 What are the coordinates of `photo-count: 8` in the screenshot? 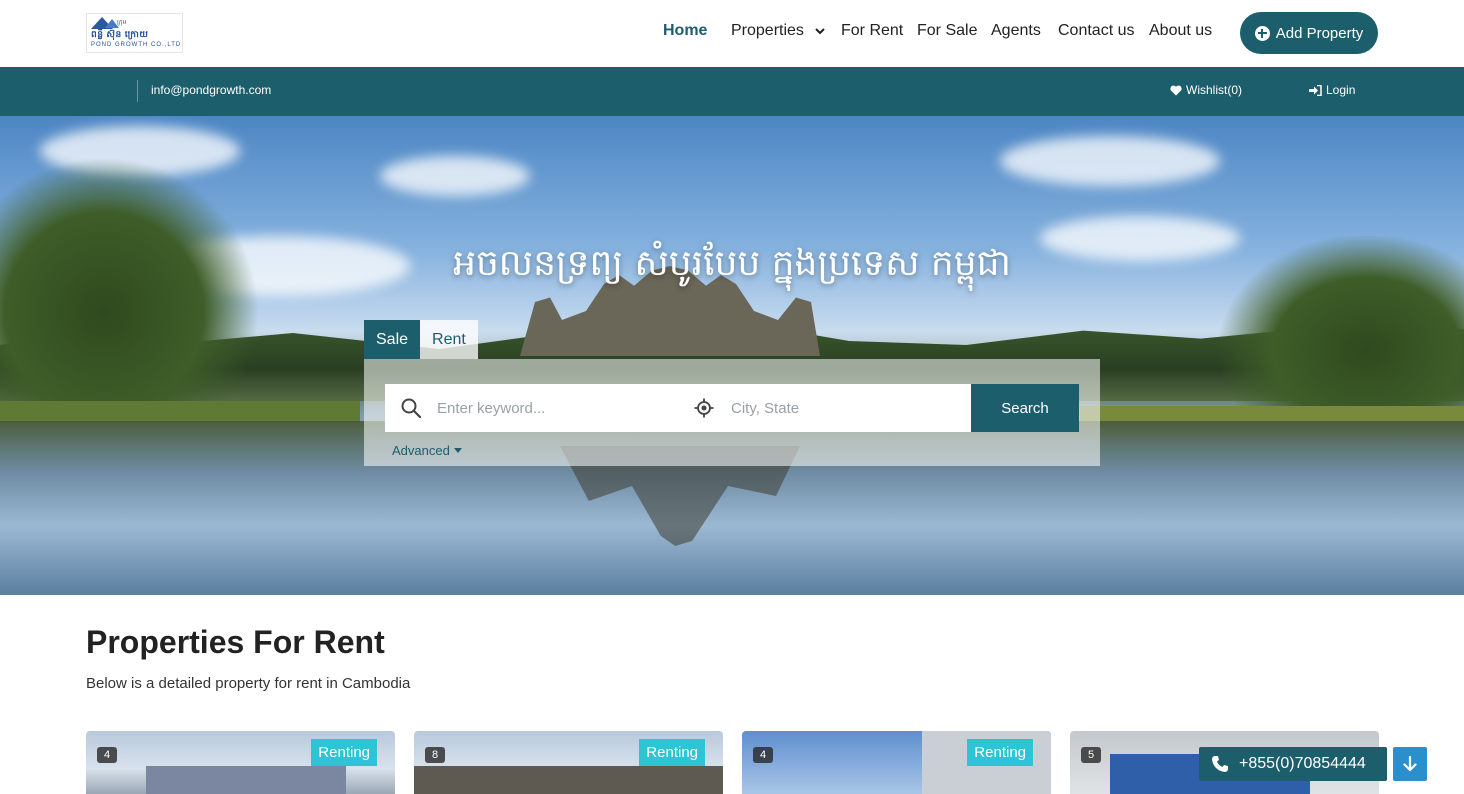 It's located at (435, 755).